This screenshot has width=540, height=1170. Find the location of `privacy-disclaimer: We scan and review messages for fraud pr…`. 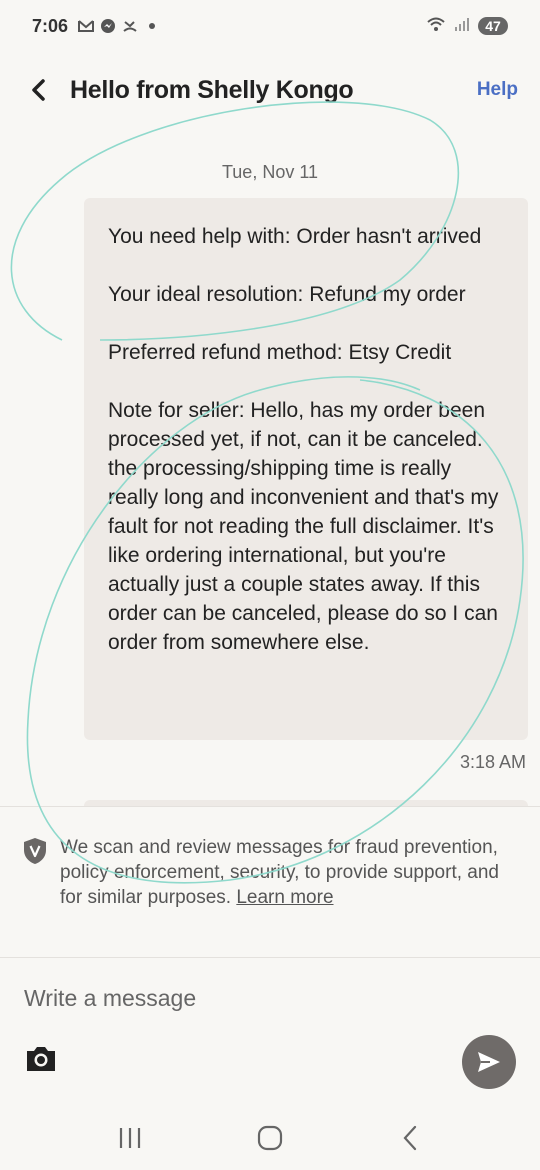

privacy-disclaimer: We scan and review messages for fraud pr… is located at coordinates (270, 882).